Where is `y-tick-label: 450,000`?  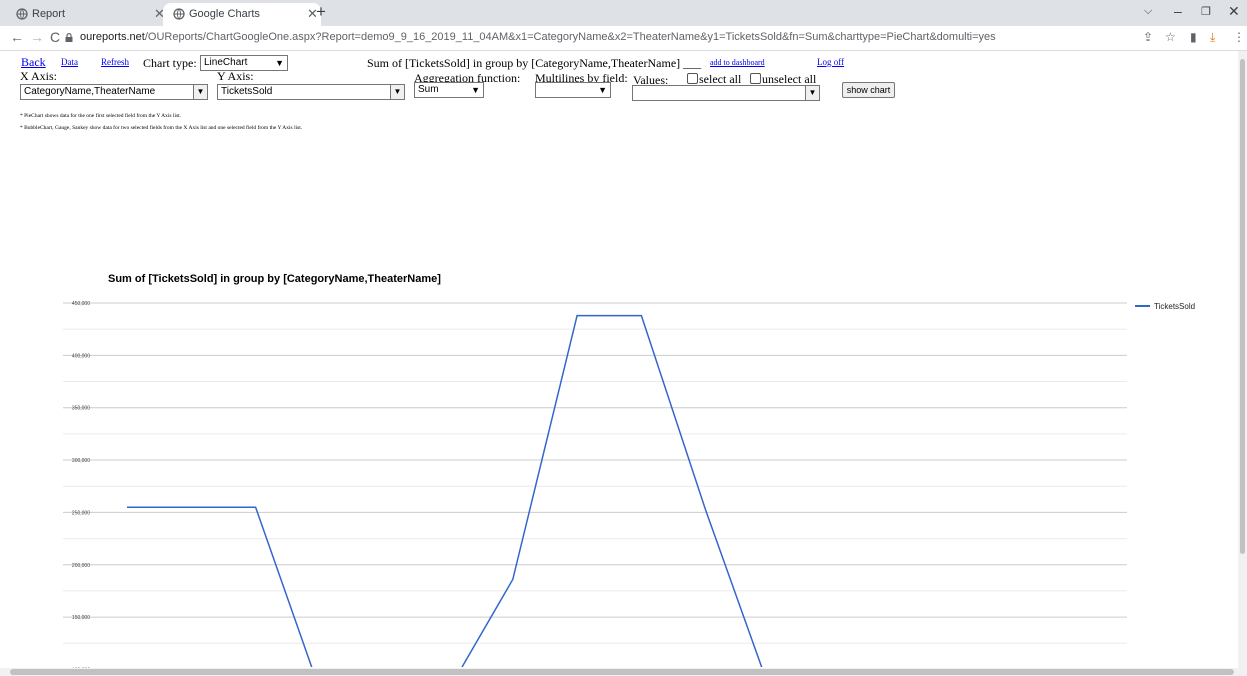
y-tick-label: 450,000 is located at coordinates (81, 304).